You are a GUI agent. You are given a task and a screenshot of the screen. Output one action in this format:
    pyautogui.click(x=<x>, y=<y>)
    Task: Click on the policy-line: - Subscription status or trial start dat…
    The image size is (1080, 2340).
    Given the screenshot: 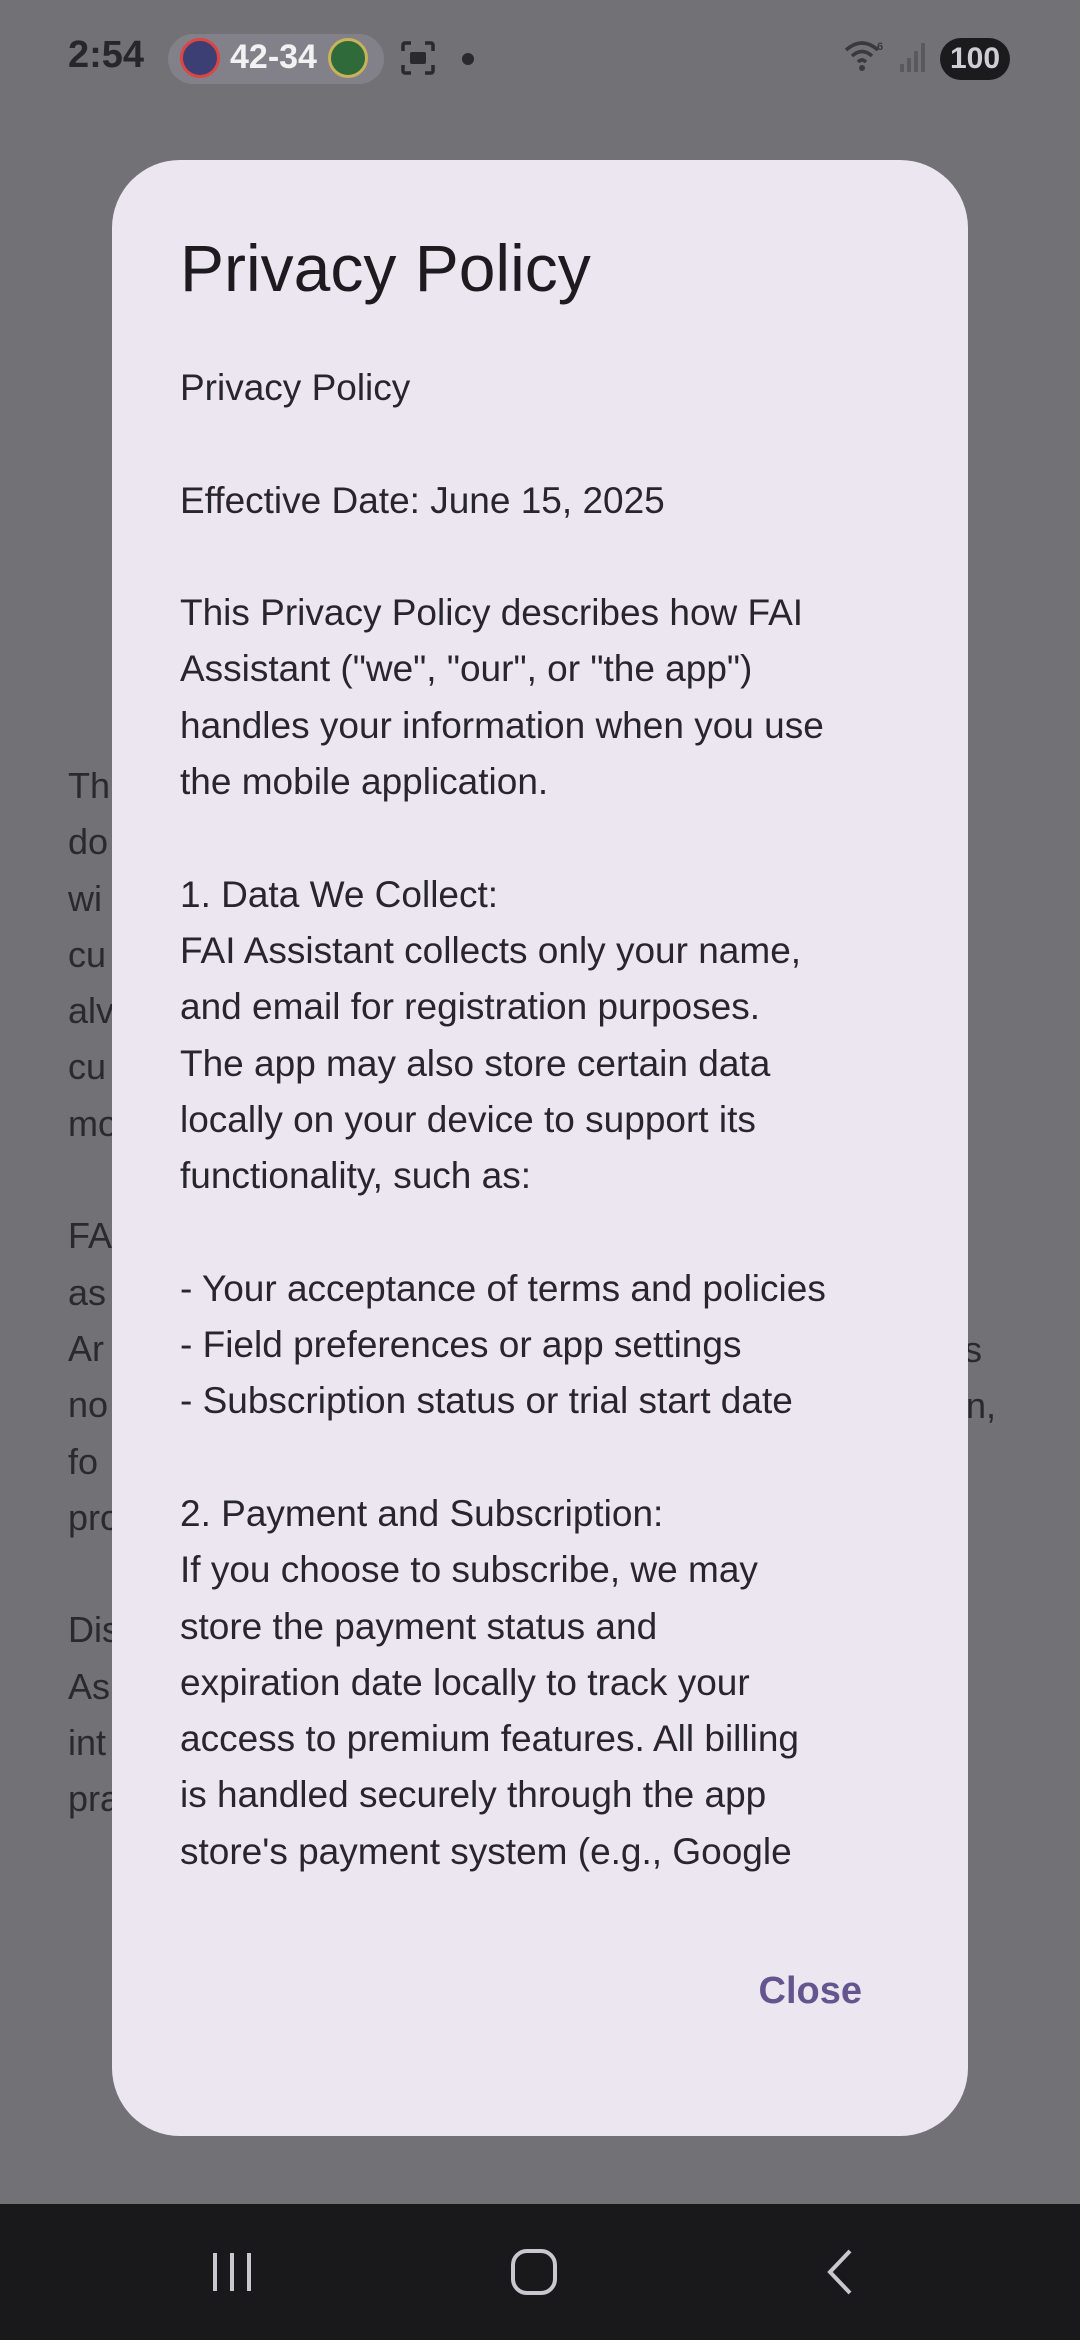 What is the action you would take?
    pyautogui.click(x=486, y=1401)
    